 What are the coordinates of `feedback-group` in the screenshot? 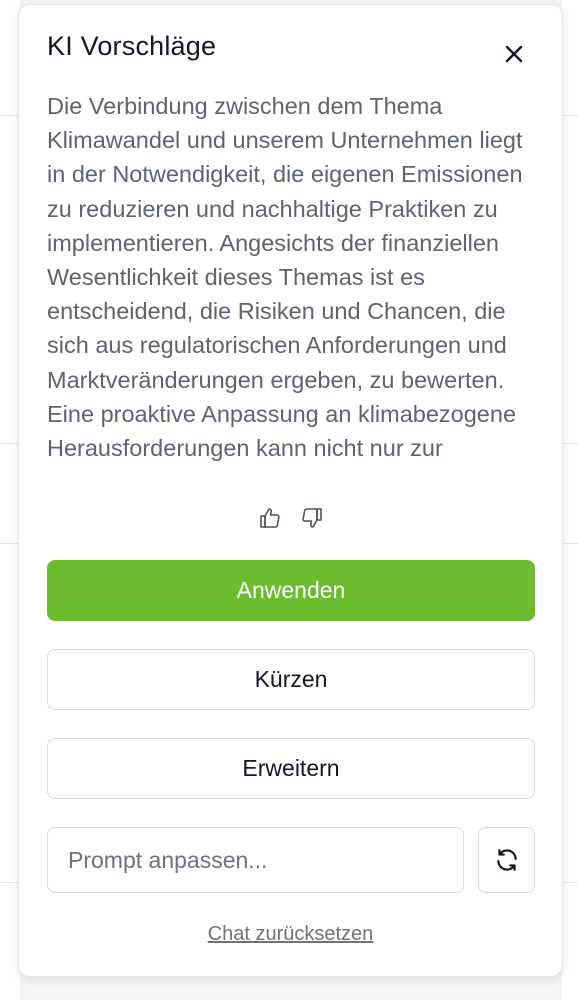 It's located at (291, 518).